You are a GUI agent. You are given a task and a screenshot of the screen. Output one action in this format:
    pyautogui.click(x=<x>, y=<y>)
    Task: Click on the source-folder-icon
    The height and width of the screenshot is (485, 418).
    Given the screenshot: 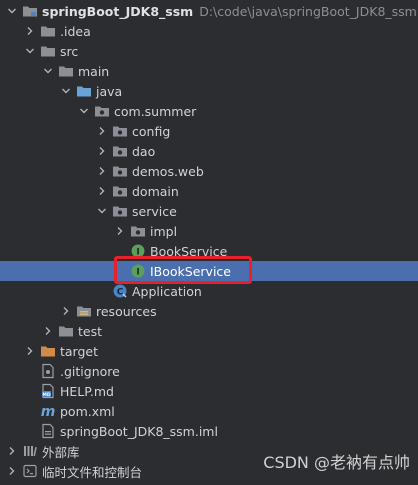 What is the action you would take?
    pyautogui.click(x=84, y=91)
    